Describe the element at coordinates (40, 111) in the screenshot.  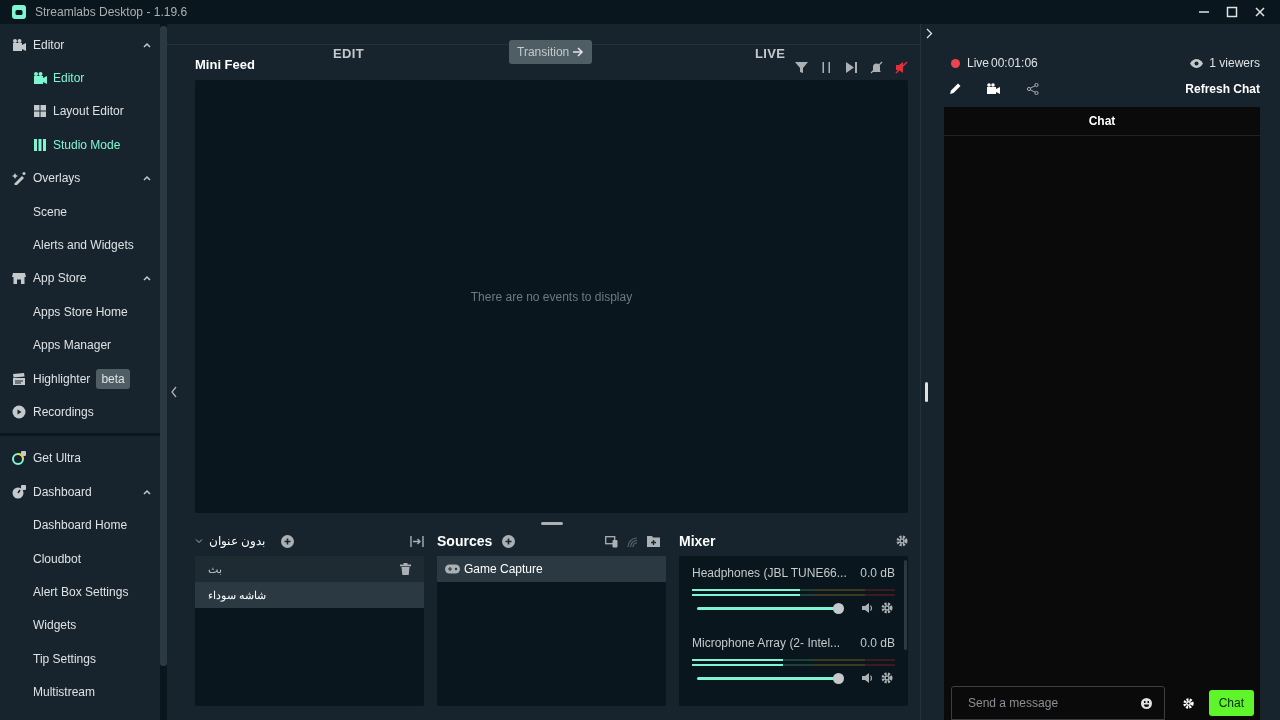
I see `grid-icon` at that location.